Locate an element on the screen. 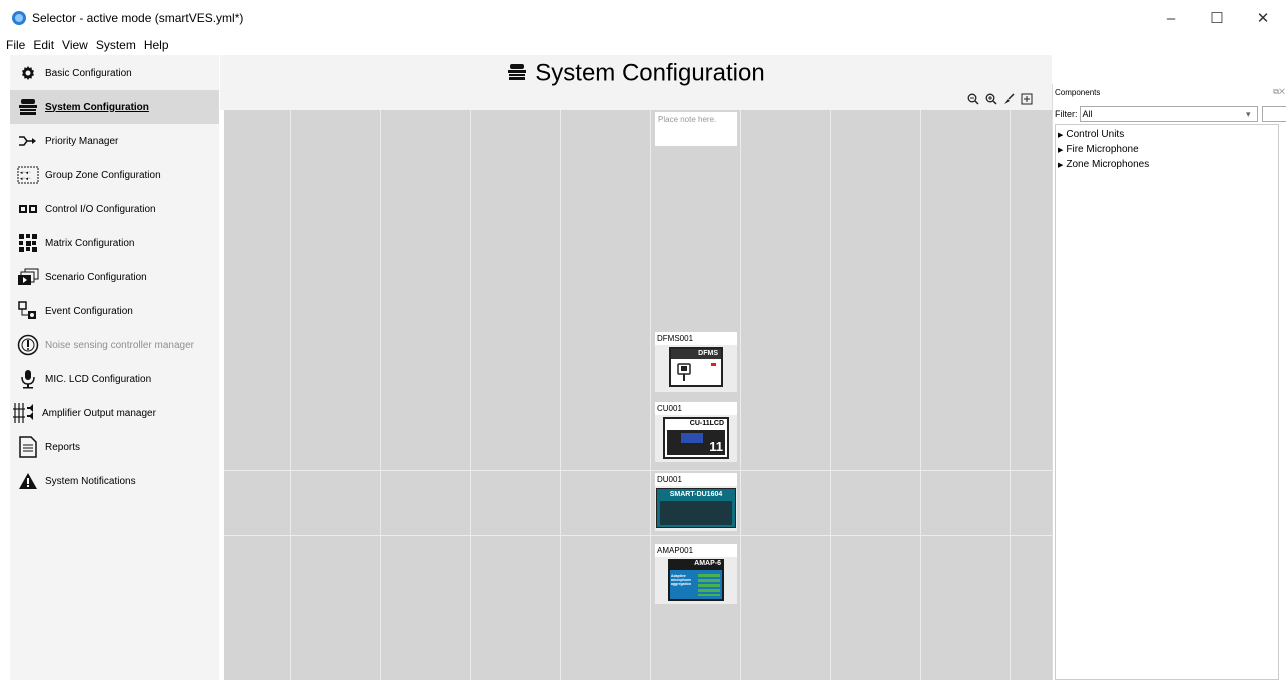 This screenshot has height=680, width=1286. sidebar-item-label: Priority Manager is located at coordinates (82, 141).